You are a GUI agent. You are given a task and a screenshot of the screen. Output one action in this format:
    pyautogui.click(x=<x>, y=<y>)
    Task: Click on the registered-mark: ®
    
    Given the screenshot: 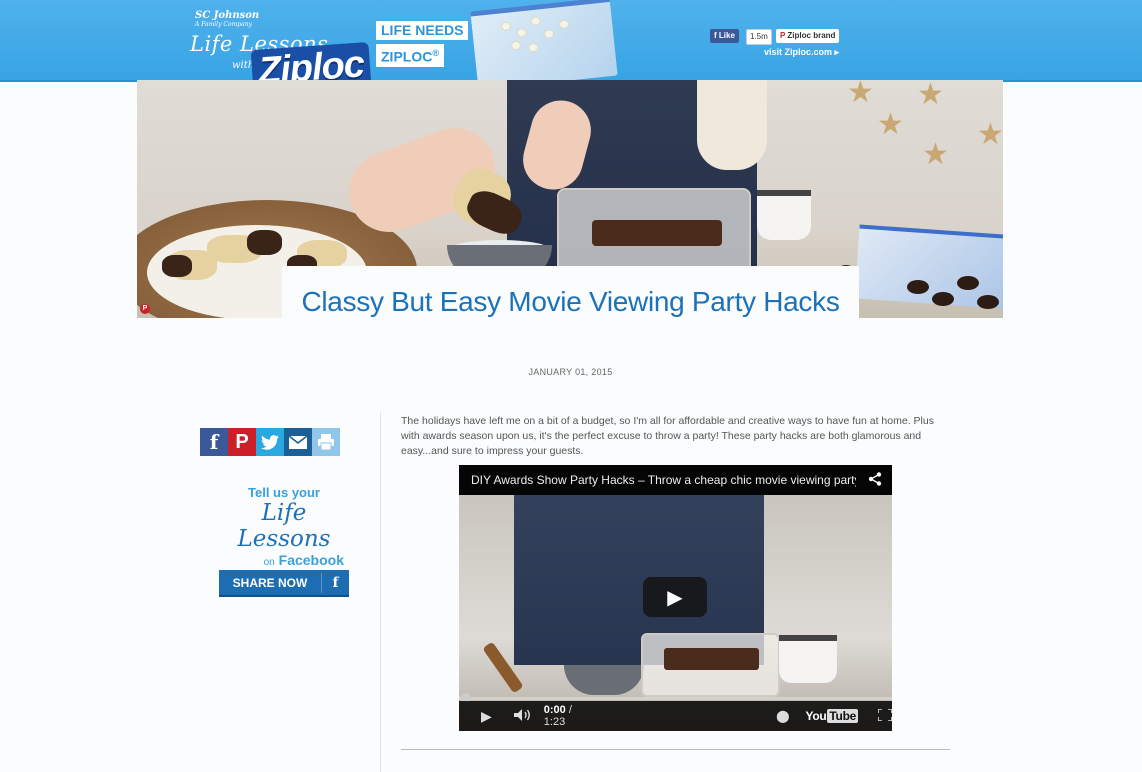 What is the action you would take?
    pyautogui.click(x=435, y=53)
    